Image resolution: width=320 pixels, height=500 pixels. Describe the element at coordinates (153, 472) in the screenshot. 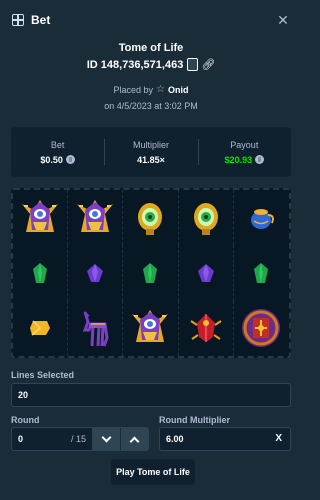

I see `play-game-button: Play Tome of Life` at that location.